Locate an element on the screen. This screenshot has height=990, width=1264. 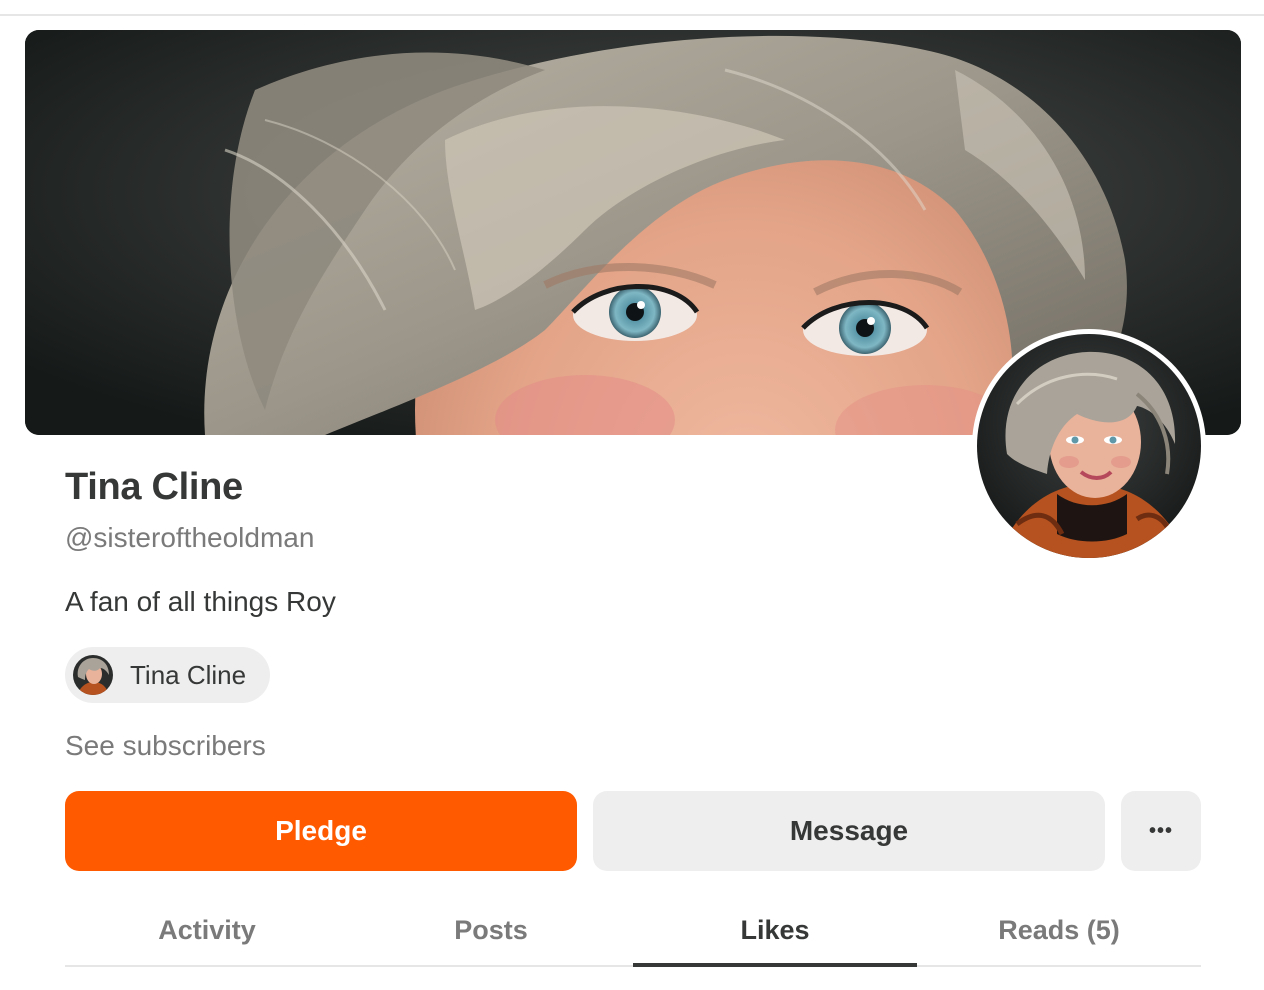
profile-tabs: Activity Posts Likes Reads (5) is located at coordinates (633, 931).